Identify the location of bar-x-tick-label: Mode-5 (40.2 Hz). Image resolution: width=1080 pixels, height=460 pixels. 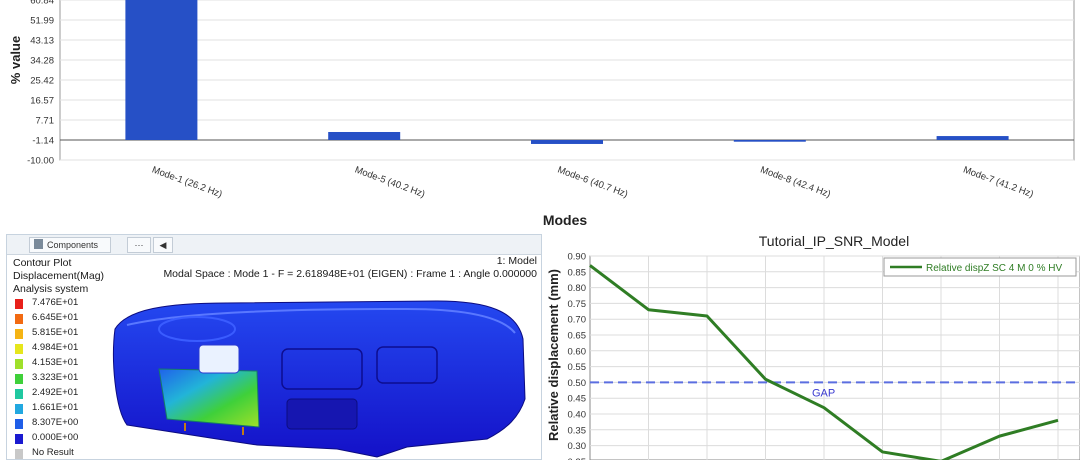
(389, 182).